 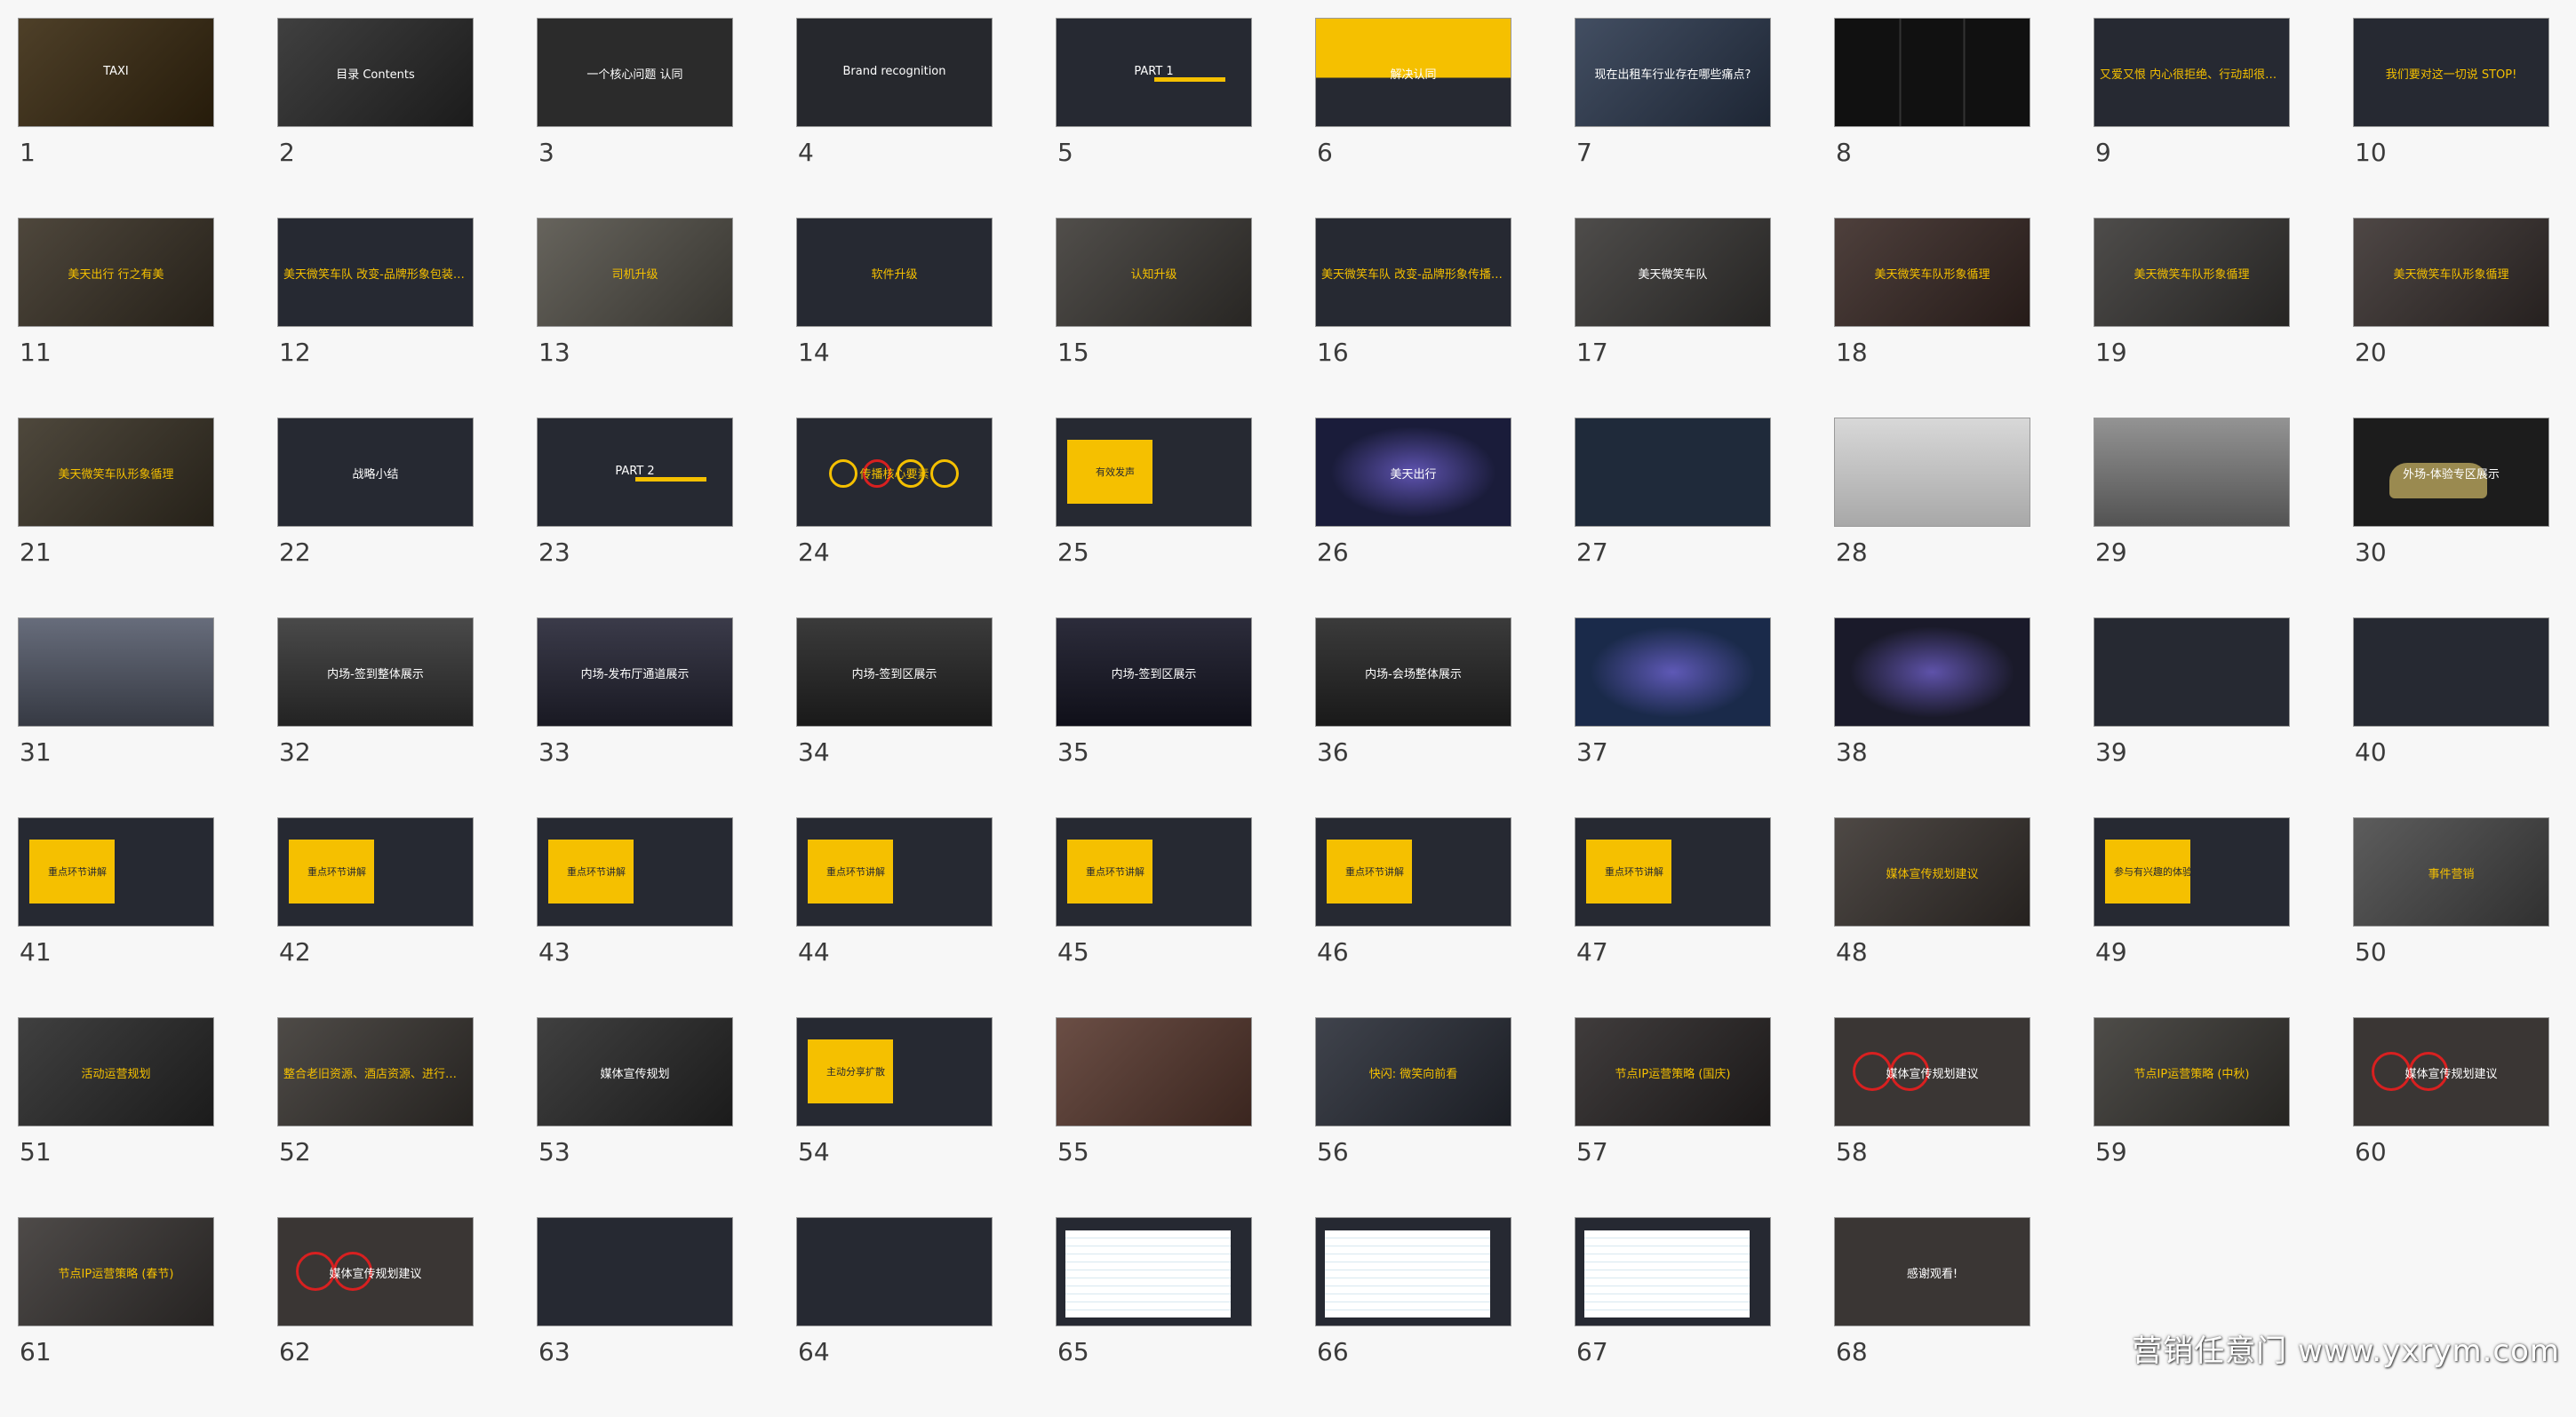 I want to click on slide-thumbnail: 我们要对这一切说 STOP!, so click(x=2451, y=72).